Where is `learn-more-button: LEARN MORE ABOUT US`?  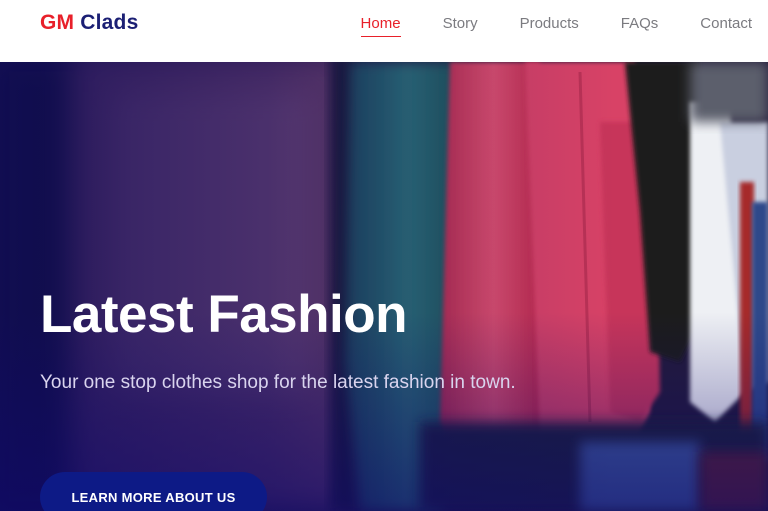
learn-more-button: LEARN MORE ABOUT US is located at coordinates (153, 491).